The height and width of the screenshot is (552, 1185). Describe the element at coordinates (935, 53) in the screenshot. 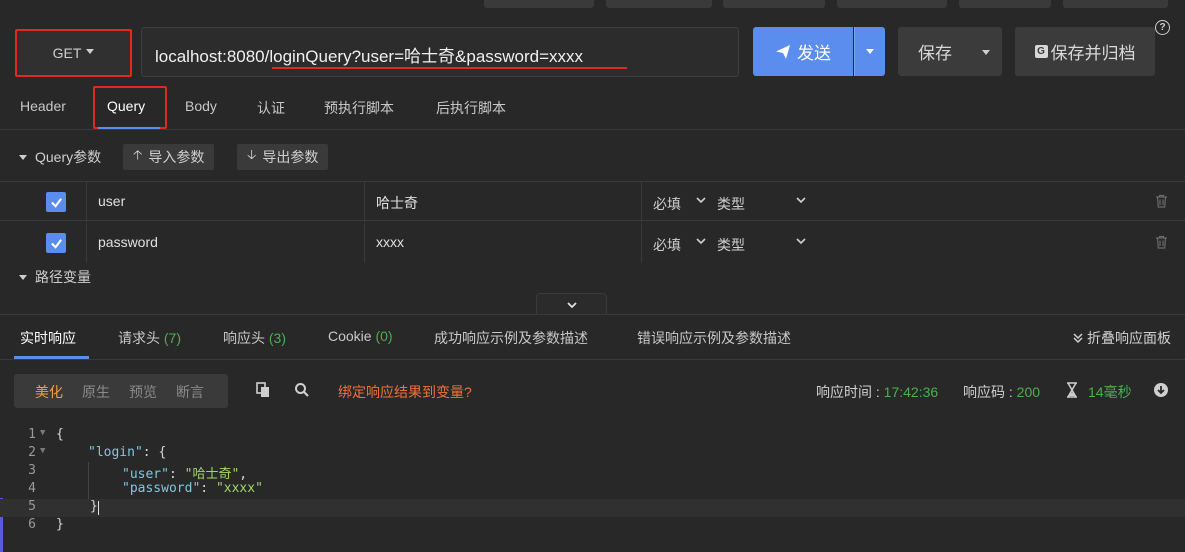

I see `save-label: 保存` at that location.